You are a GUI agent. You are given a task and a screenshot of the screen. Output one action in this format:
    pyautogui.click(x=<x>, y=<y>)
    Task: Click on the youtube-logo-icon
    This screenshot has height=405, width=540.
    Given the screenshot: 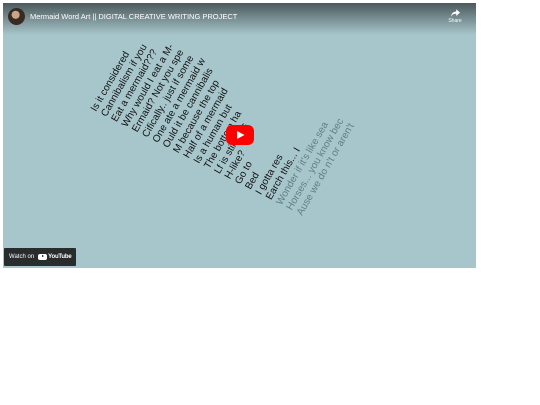 What is the action you would take?
    pyautogui.click(x=43, y=257)
    